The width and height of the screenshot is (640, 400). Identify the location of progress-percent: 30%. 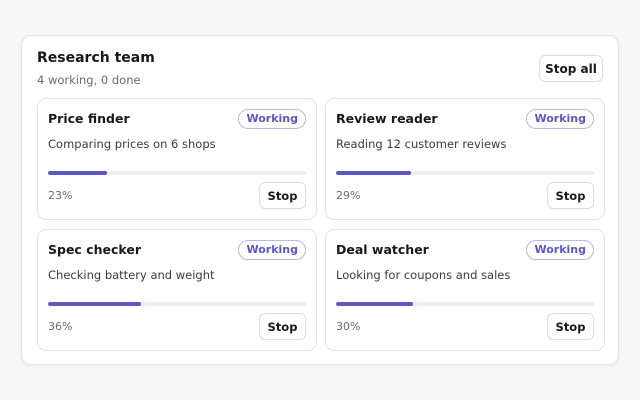
(348, 326).